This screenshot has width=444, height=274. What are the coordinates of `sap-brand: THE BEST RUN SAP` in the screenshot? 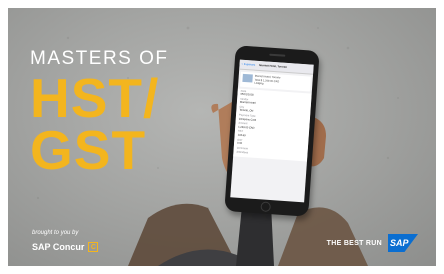 It's located at (372, 243).